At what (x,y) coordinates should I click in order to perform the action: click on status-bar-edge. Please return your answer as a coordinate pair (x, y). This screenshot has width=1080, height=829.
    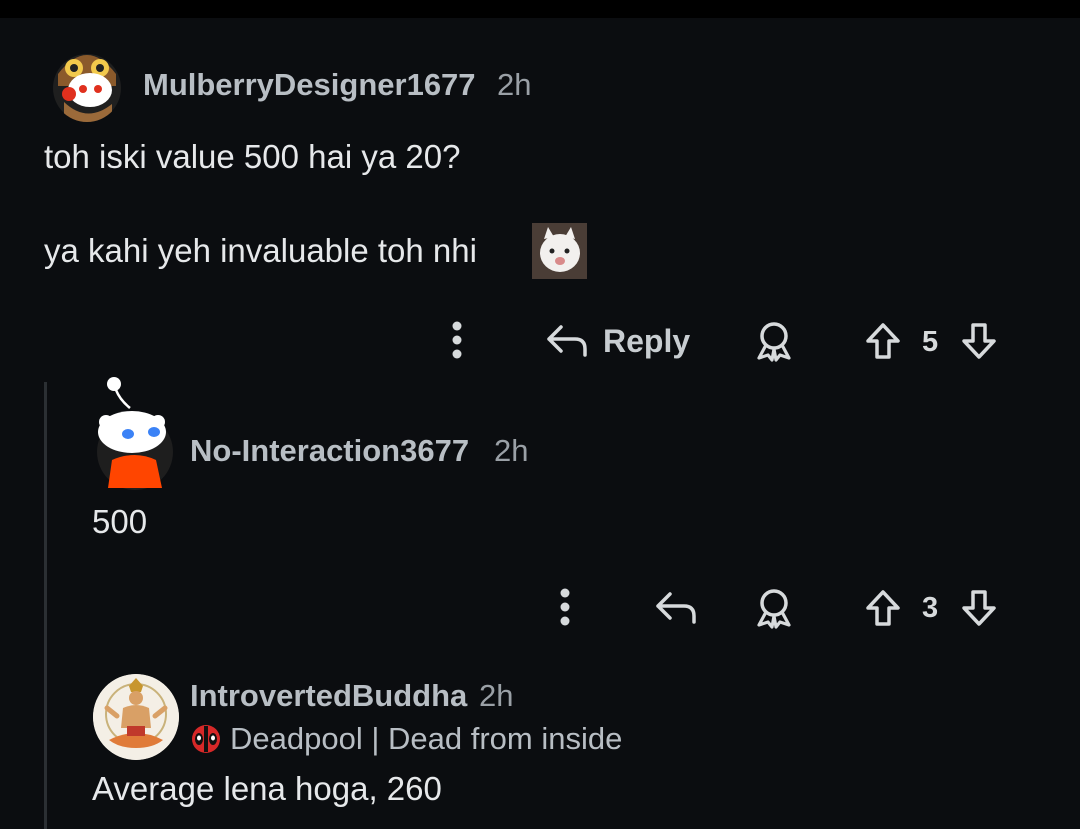
    Looking at the image, I should click on (540, 9).